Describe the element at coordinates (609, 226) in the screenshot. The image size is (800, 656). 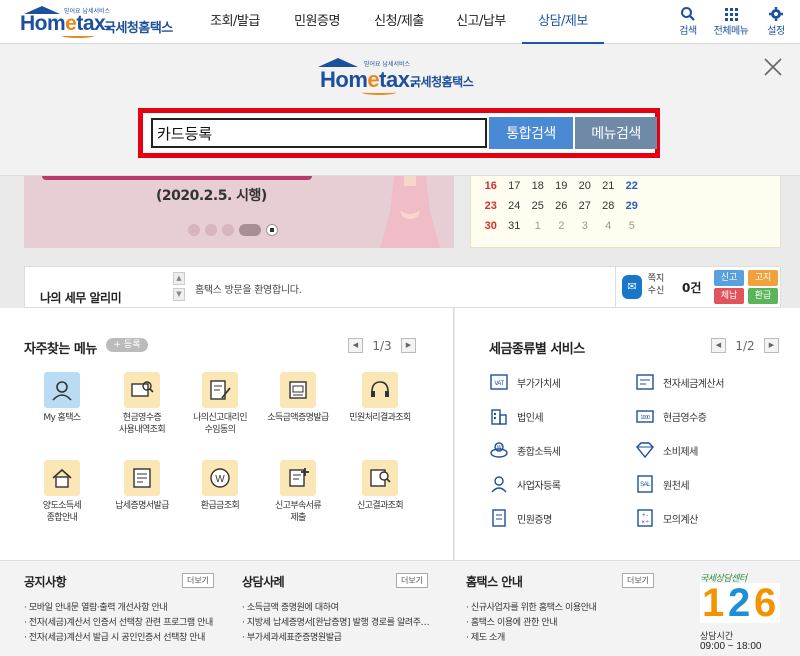
I see `calendar-day: 4` at that location.